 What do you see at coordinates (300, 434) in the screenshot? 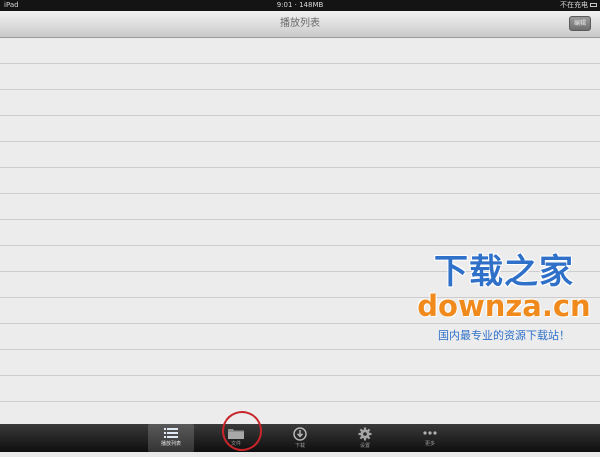
I see `download-icon` at bounding box center [300, 434].